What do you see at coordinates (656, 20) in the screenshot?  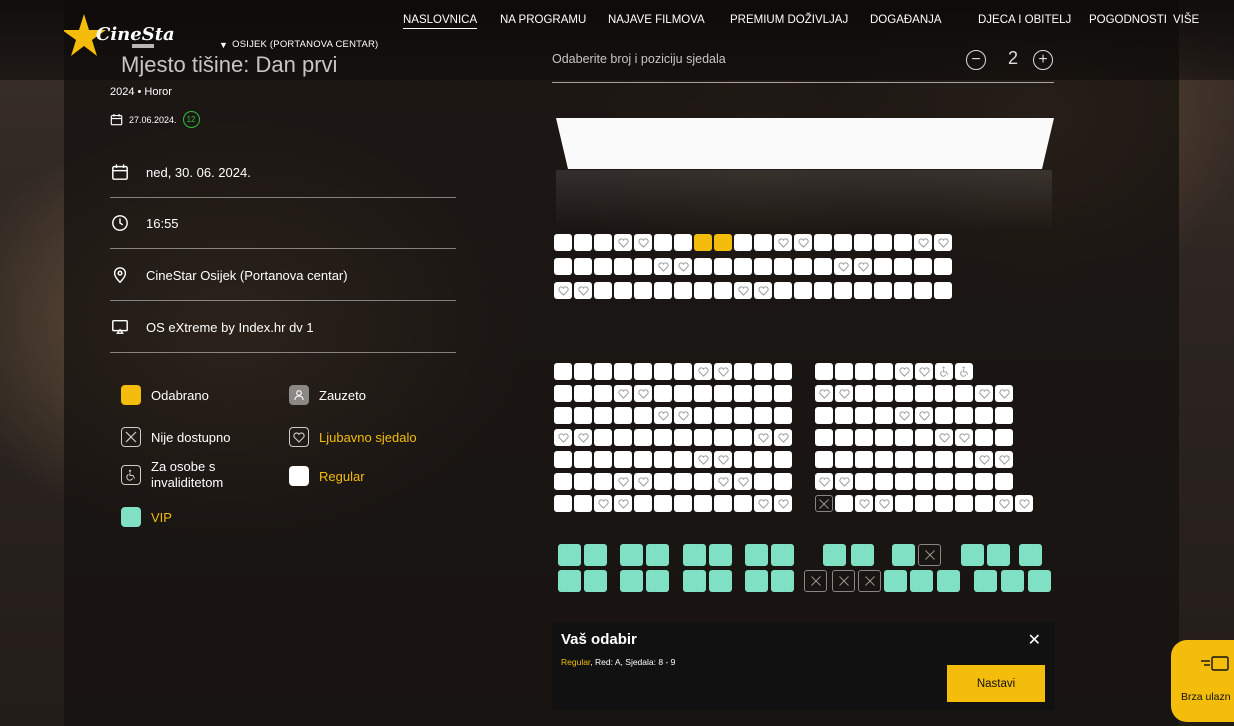 I see `nav-item-najave-filmova: NAJAVE FILMOVA` at bounding box center [656, 20].